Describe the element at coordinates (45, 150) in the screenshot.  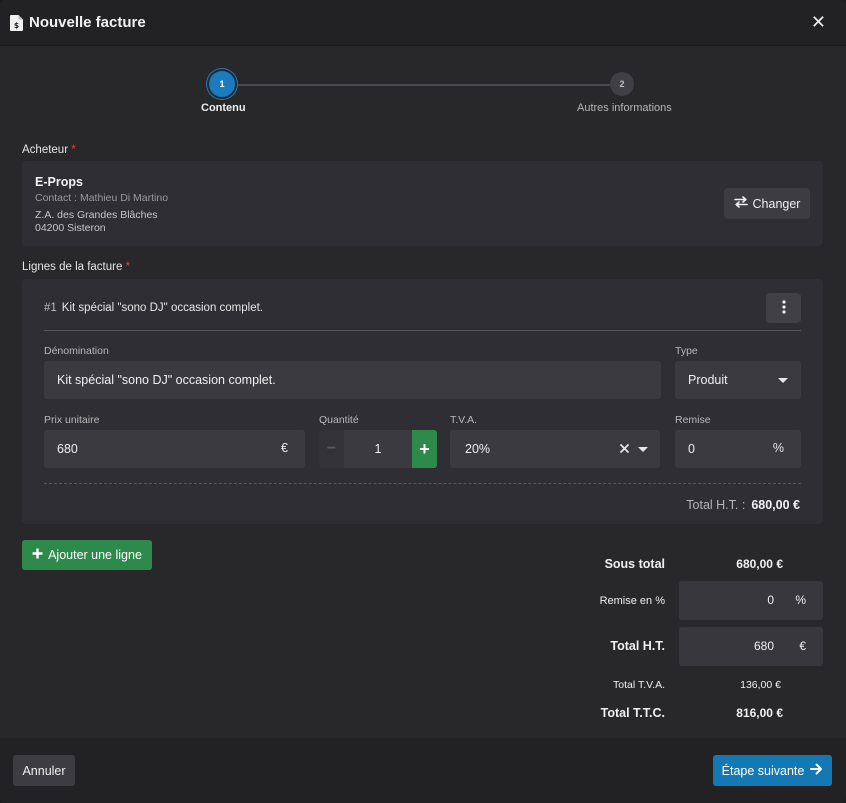
I see `buyer-label-text: Acheteur` at that location.